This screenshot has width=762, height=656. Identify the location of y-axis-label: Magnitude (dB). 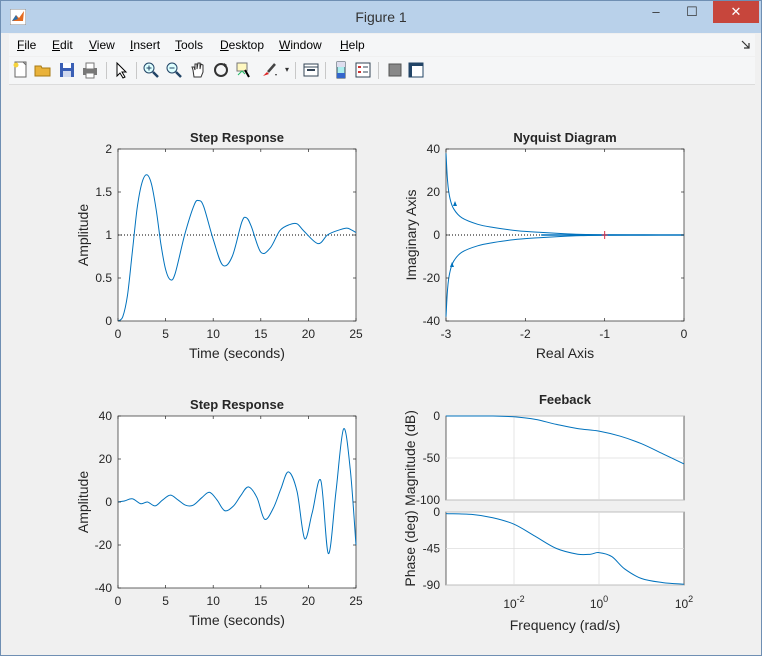
(410, 458).